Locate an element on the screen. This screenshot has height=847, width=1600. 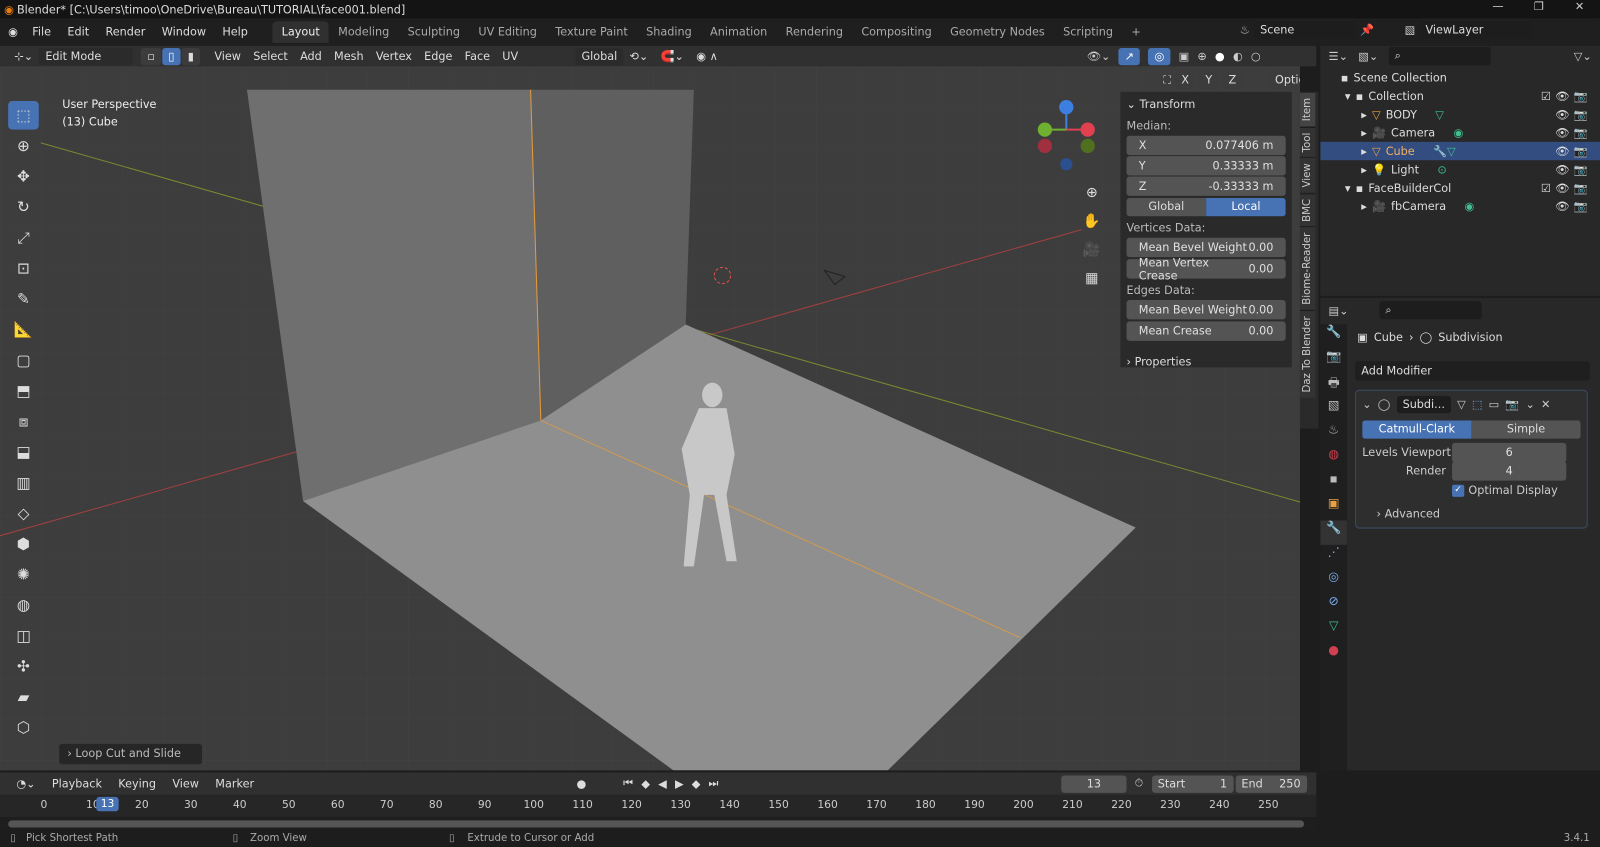
edge-bevel-weight-field: Mean Bevel Weight 0.00 is located at coordinates (1206, 309).